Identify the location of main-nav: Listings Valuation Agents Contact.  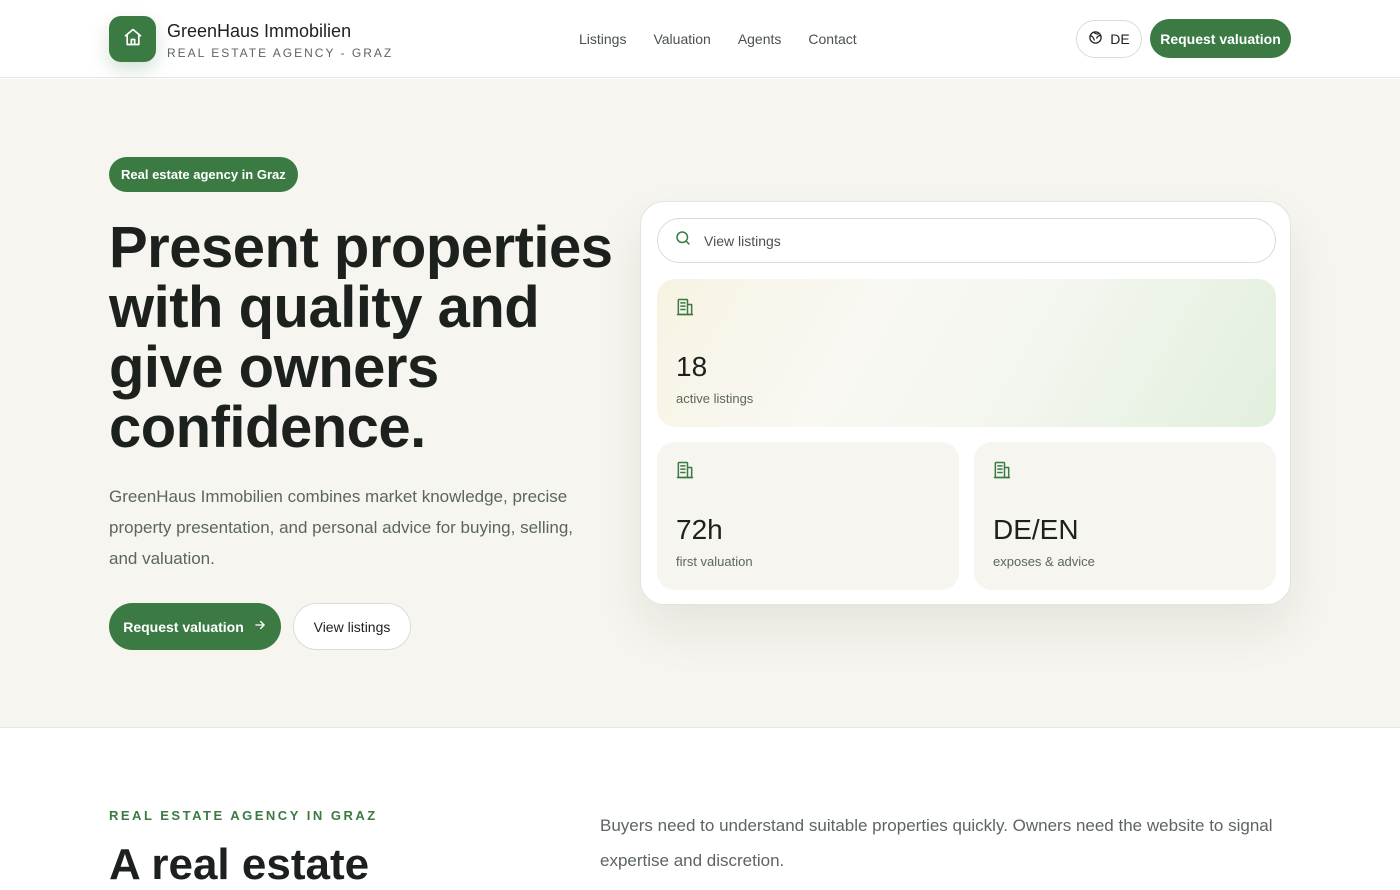
(718, 39).